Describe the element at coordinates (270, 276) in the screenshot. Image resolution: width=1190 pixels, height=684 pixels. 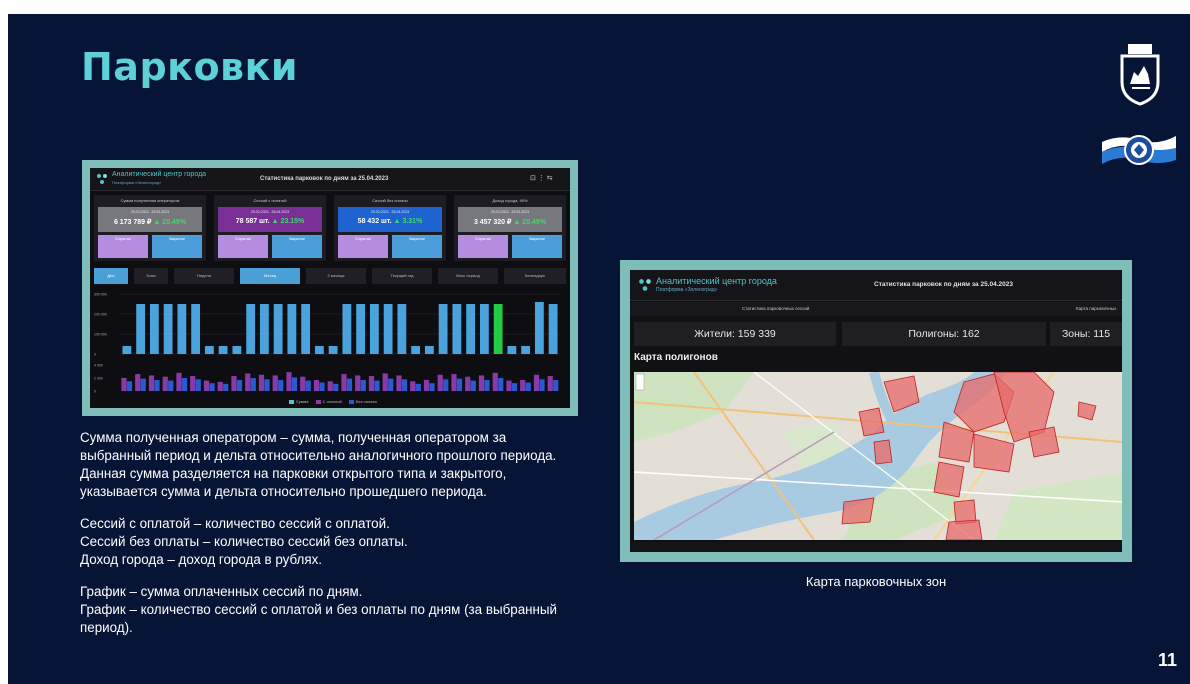
I see `tab-period: Месяц` at that location.